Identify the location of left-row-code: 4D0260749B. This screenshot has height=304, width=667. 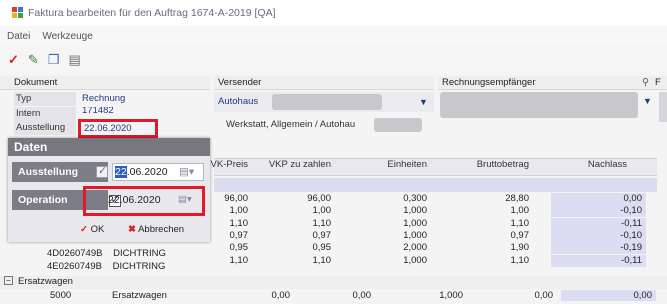
(75, 253).